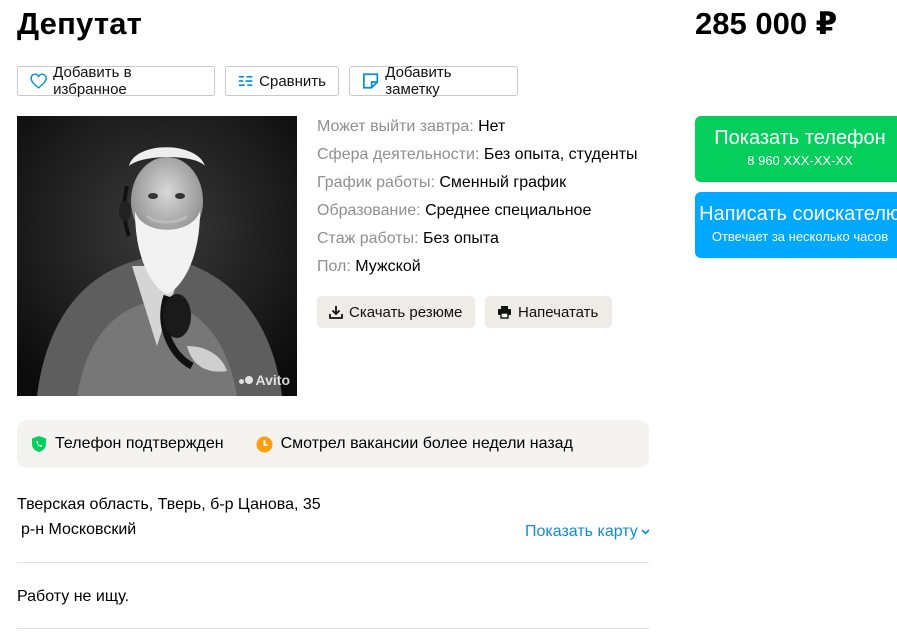 Image resolution: width=897 pixels, height=636 pixels. I want to click on print-label: Напечатать, so click(558, 312).